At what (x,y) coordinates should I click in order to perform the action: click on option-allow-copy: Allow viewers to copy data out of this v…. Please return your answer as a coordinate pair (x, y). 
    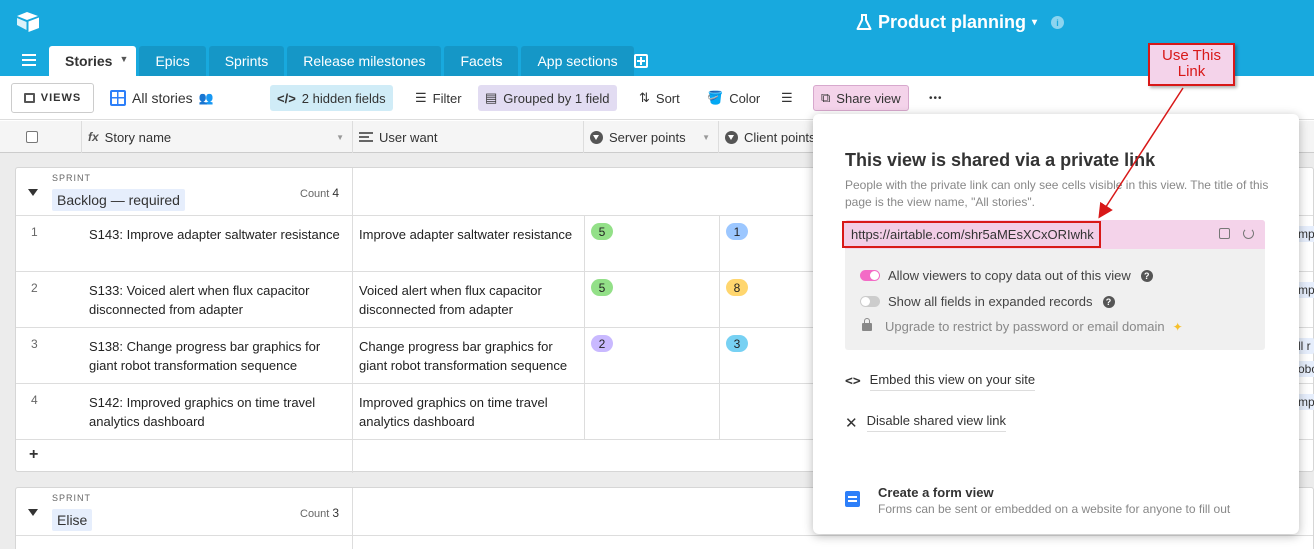
    Looking at the image, I should click on (1006, 275).